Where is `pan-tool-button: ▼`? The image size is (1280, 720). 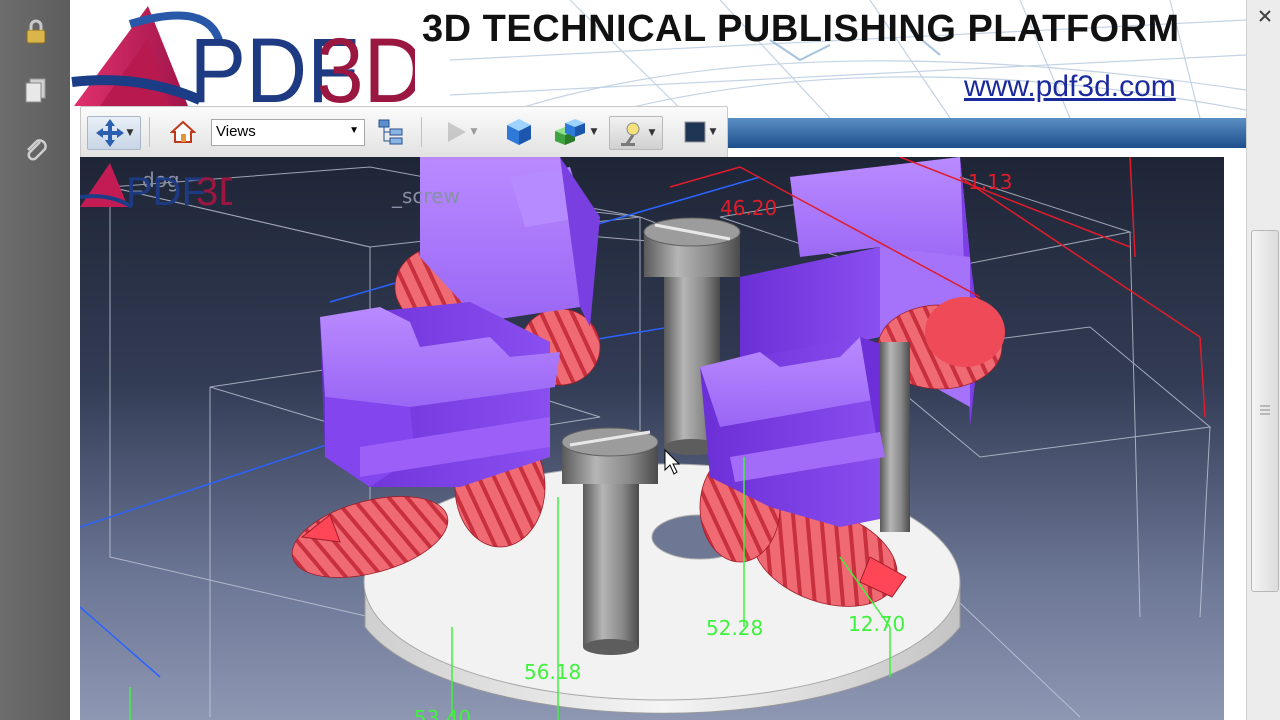 pan-tool-button: ▼ is located at coordinates (114, 133).